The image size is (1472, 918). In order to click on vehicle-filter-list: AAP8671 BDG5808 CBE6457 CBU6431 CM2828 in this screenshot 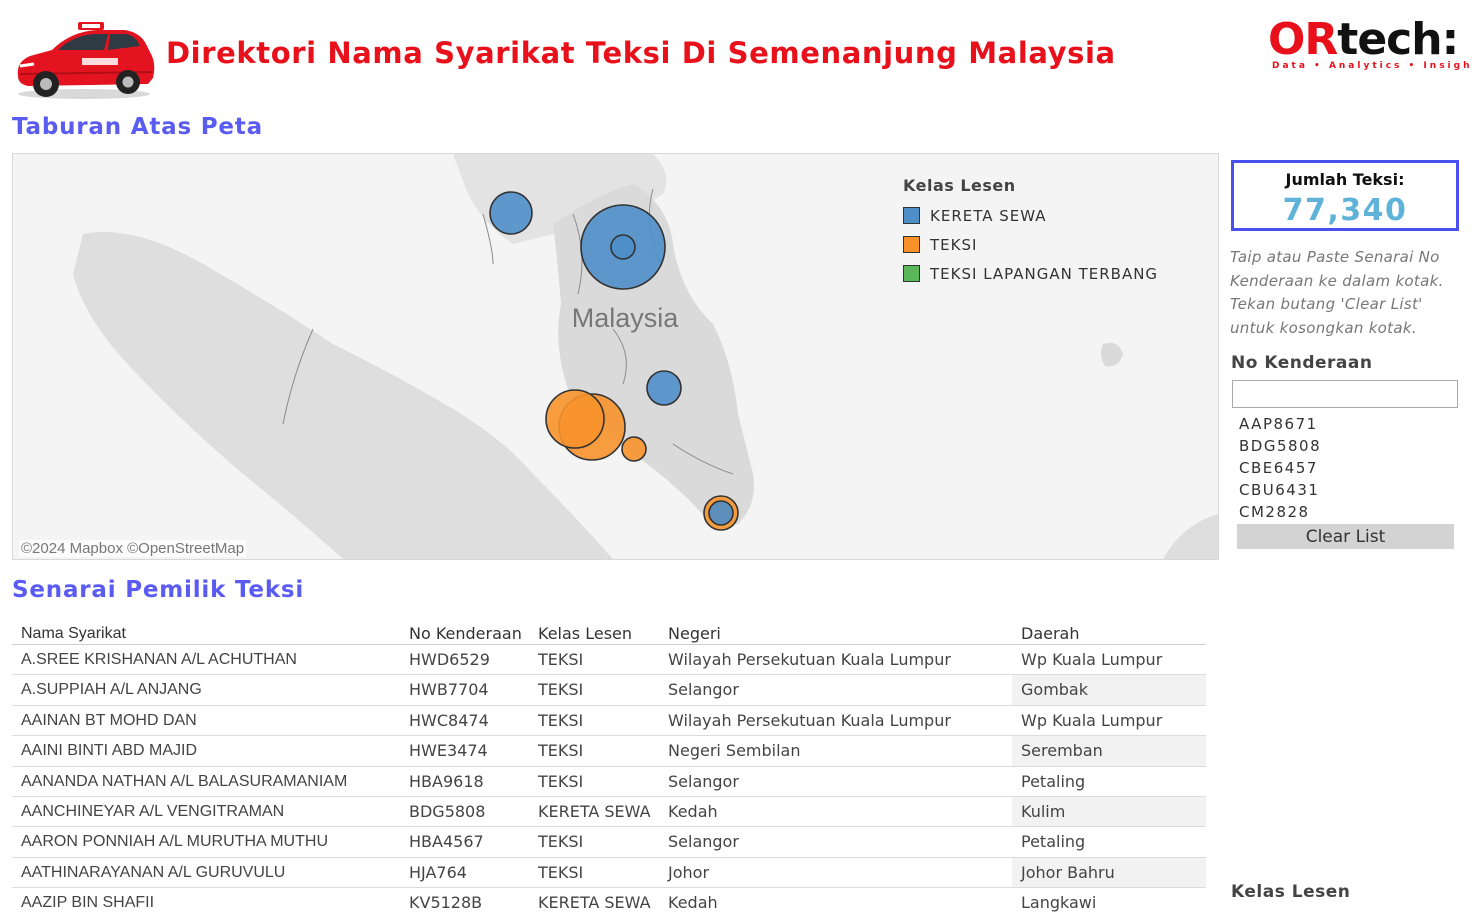, I will do `click(1349, 469)`.